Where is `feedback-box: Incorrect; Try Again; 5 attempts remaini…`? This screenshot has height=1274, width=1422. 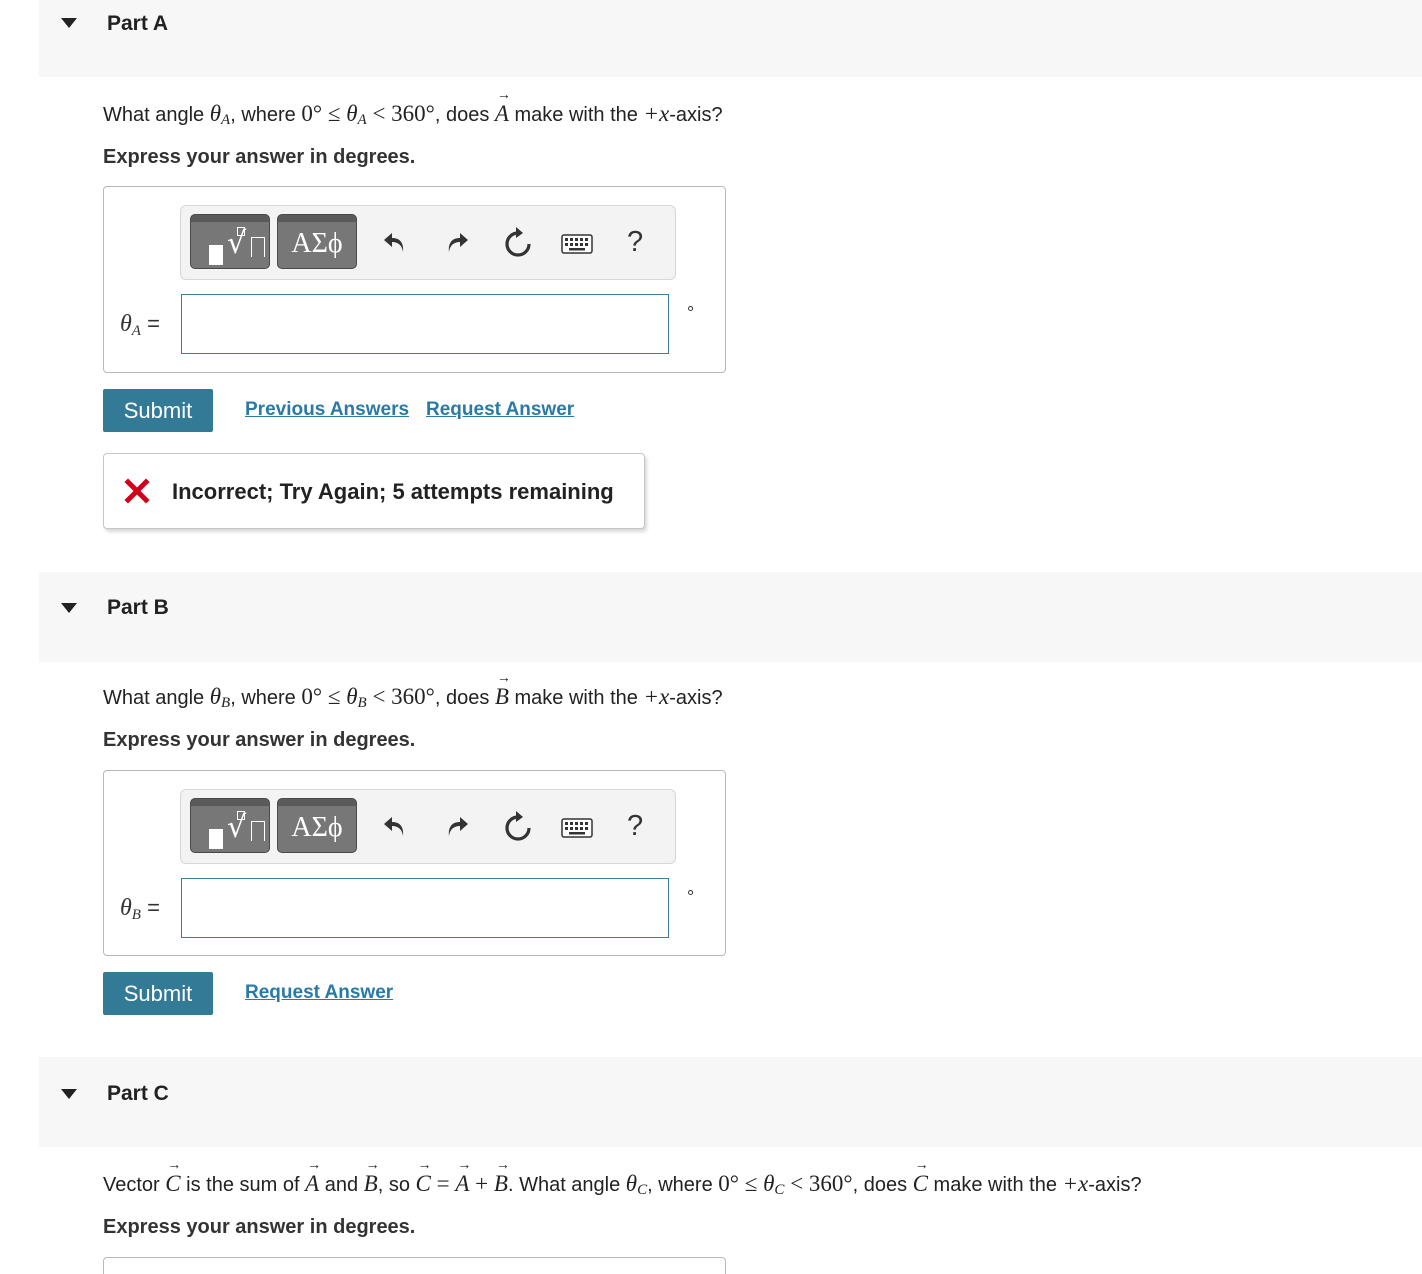 feedback-box: Incorrect; Try Again; 5 attempts remaini… is located at coordinates (374, 491).